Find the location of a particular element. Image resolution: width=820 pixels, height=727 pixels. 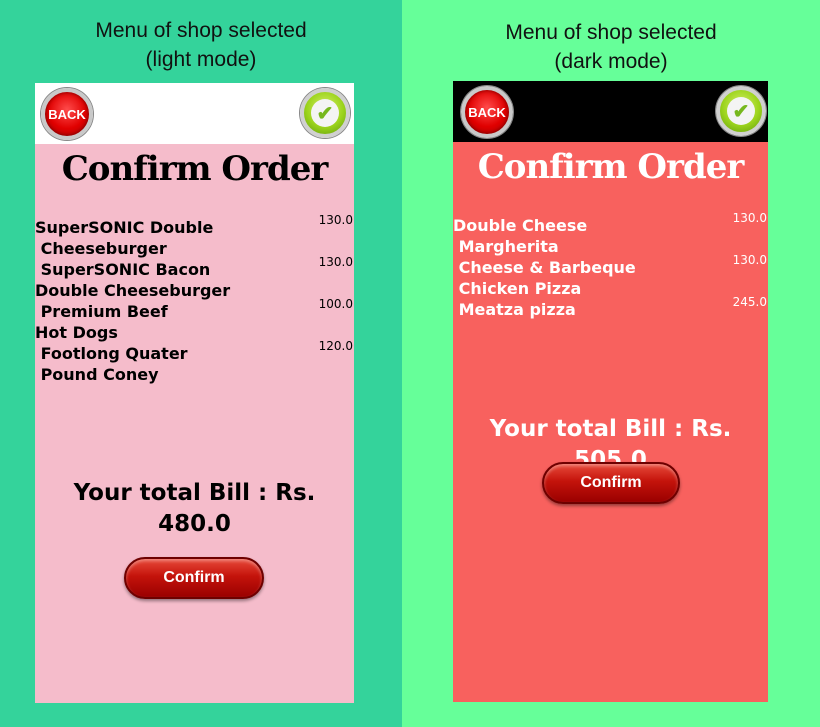

caption-line-2: (light mode) is located at coordinates (201, 59).